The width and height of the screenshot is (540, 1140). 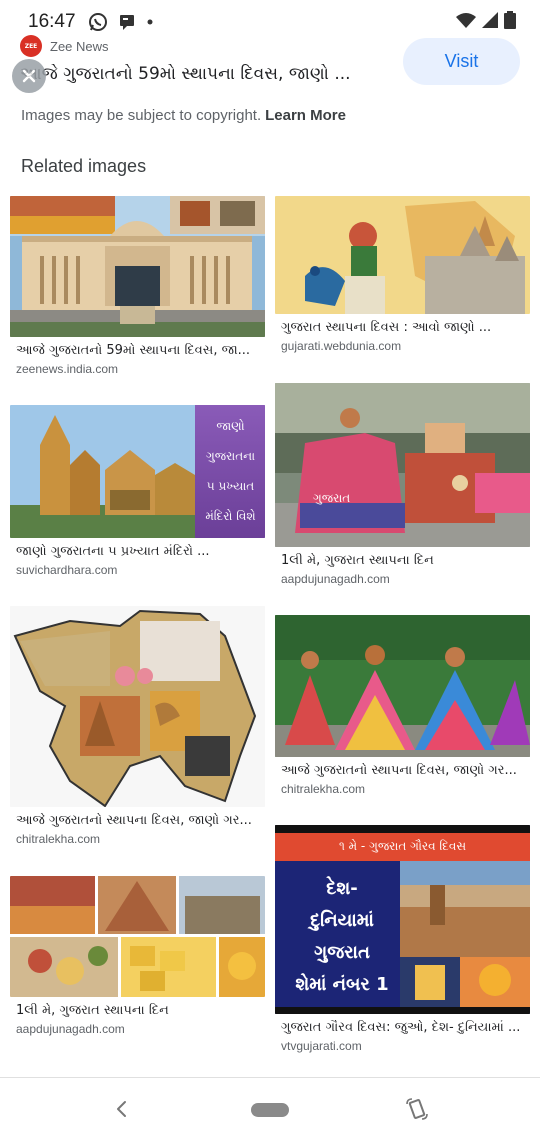 I want to click on image-domain: gujarati.webdunia.com, so click(x=341, y=346).